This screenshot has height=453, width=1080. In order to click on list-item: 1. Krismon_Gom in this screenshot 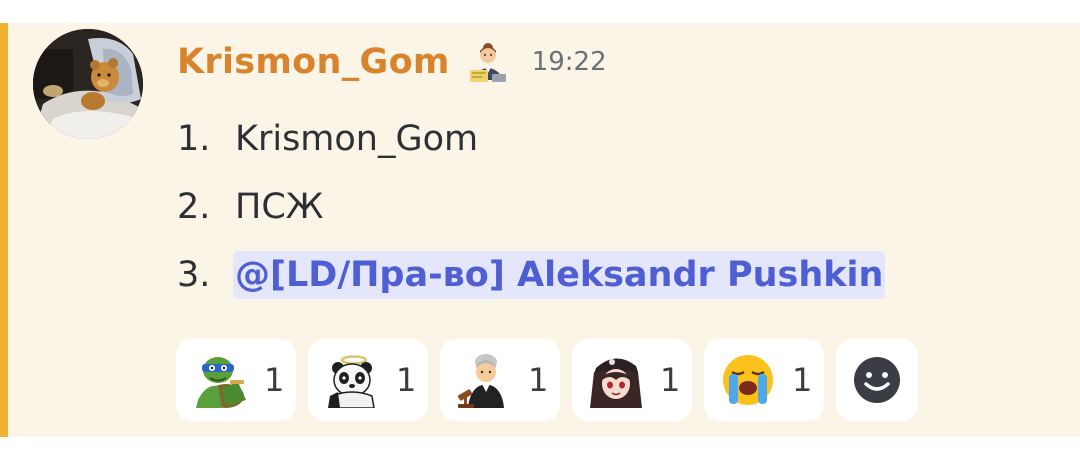, I will do `click(531, 139)`.